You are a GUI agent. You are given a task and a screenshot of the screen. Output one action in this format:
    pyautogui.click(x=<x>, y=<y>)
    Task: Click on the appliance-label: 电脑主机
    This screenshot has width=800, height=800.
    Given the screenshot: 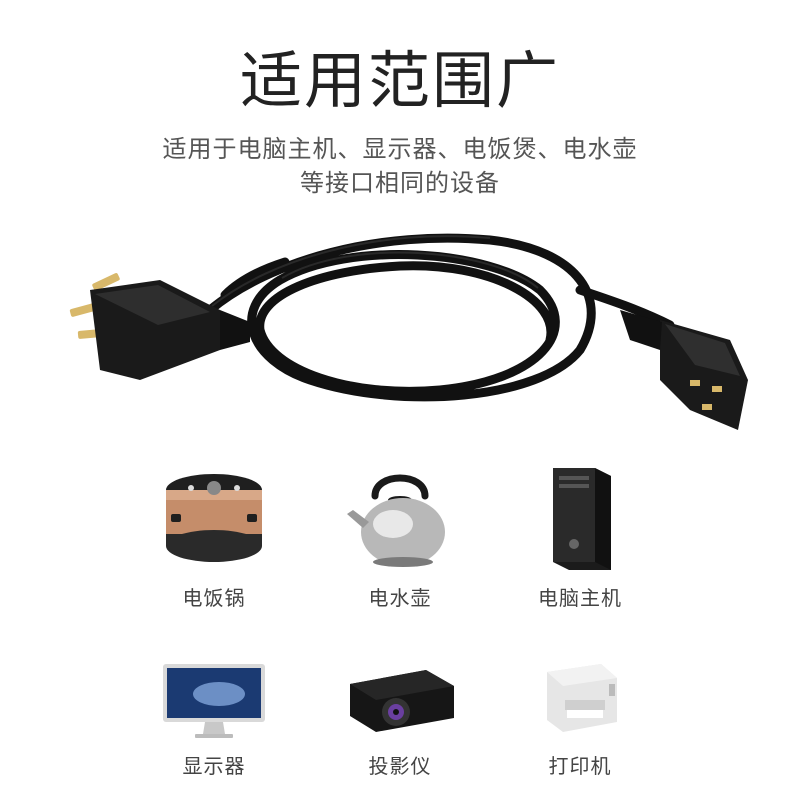 What is the action you would take?
    pyautogui.click(x=580, y=598)
    